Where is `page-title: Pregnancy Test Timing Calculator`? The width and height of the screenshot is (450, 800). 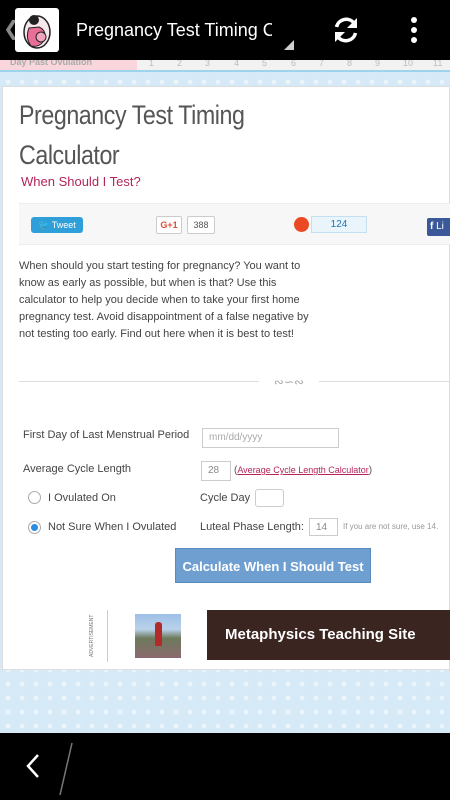
page-title: Pregnancy Test Timing Calculator is located at coordinates (148, 135).